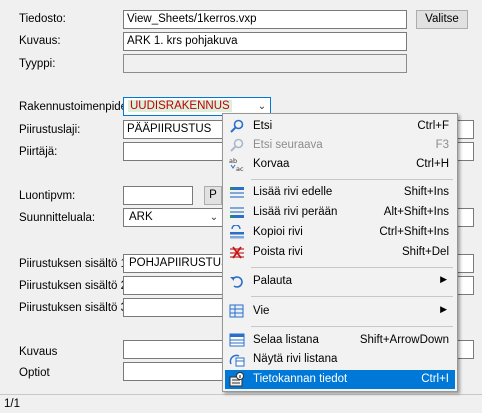  What do you see at coordinates (37, 64) in the screenshot?
I see `tyyppi-label: Tyyppi:` at bounding box center [37, 64].